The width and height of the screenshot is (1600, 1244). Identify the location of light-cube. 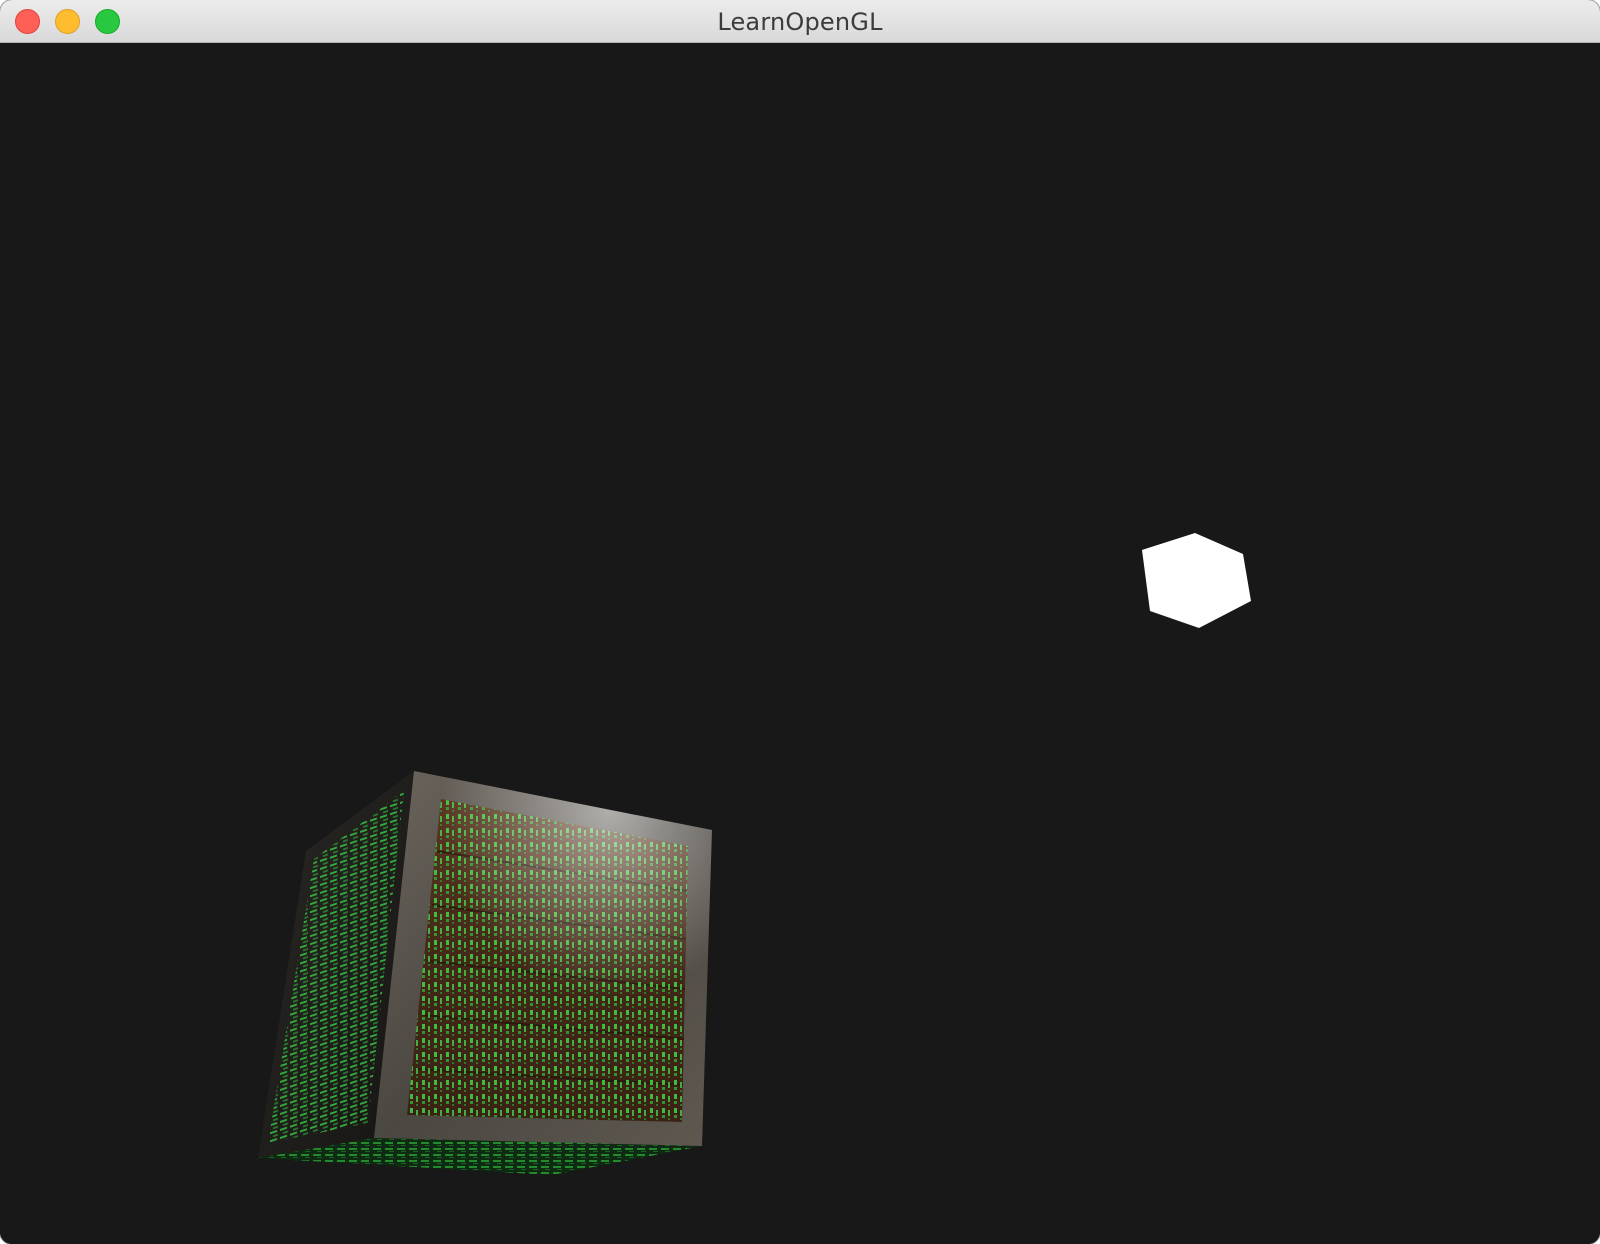
(1196, 580).